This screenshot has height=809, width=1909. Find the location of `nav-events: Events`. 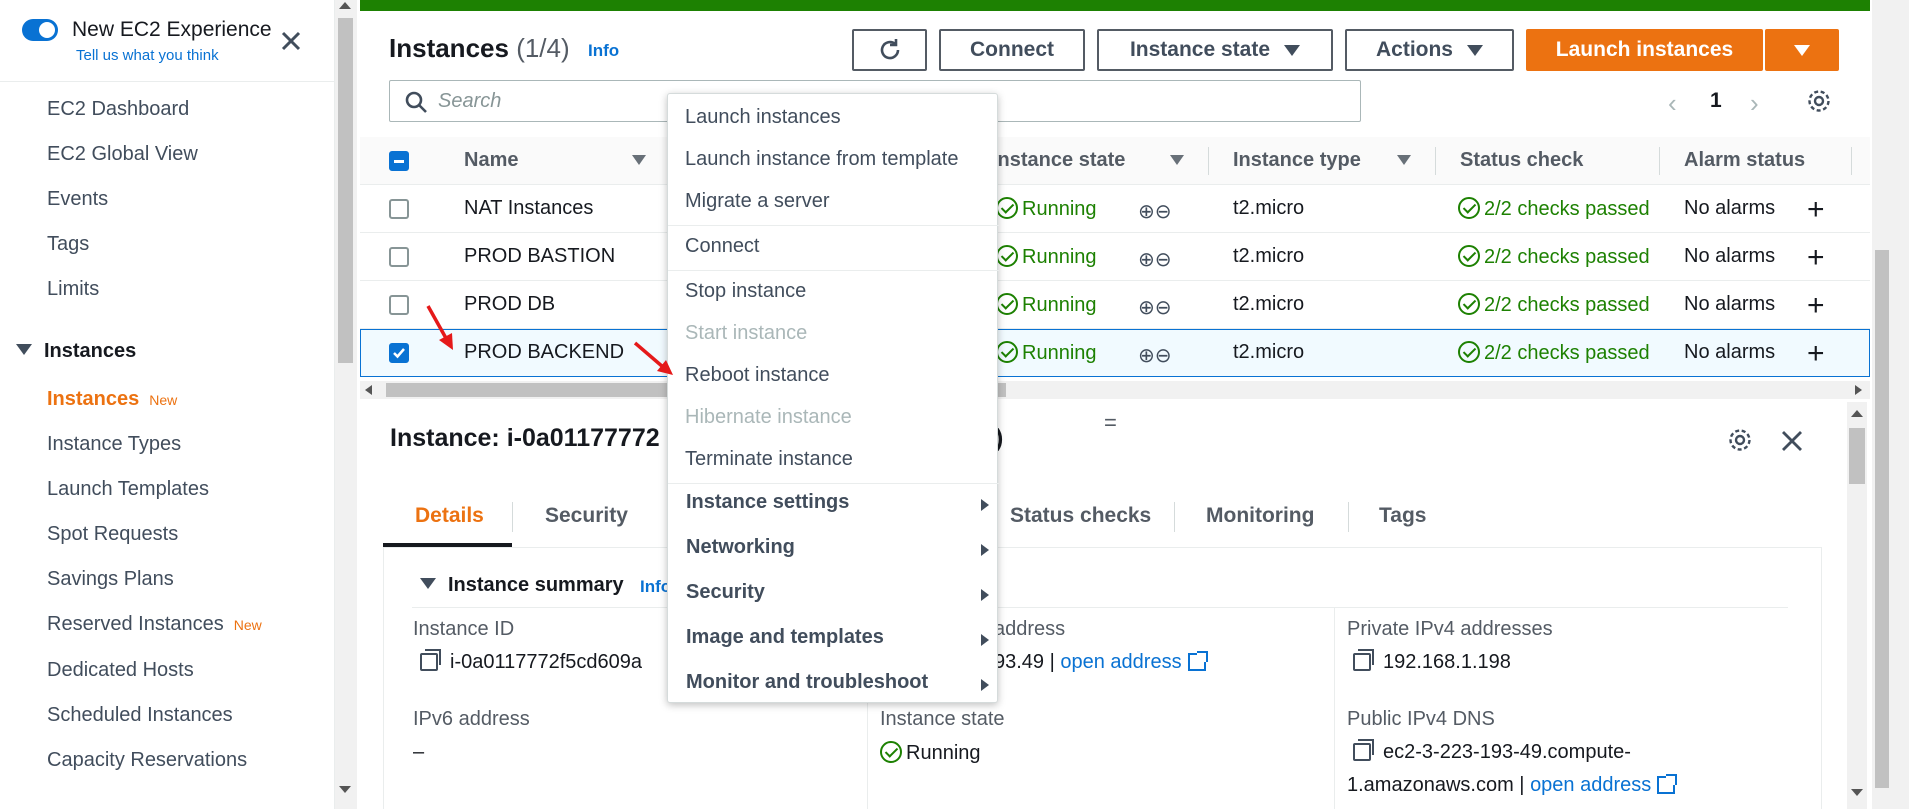

nav-events: Events is located at coordinates (77, 199).